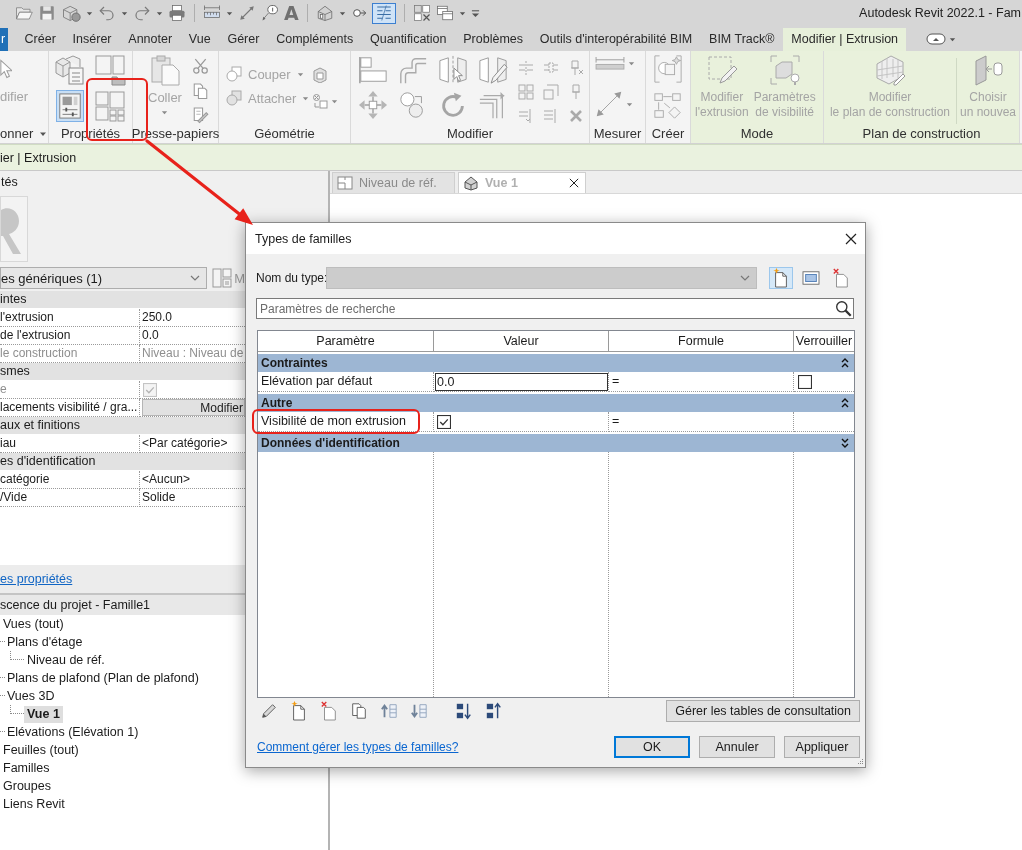 The image size is (1022, 850). Describe the element at coordinates (464, 711) in the screenshot. I see `sort-ascending-icon` at that location.